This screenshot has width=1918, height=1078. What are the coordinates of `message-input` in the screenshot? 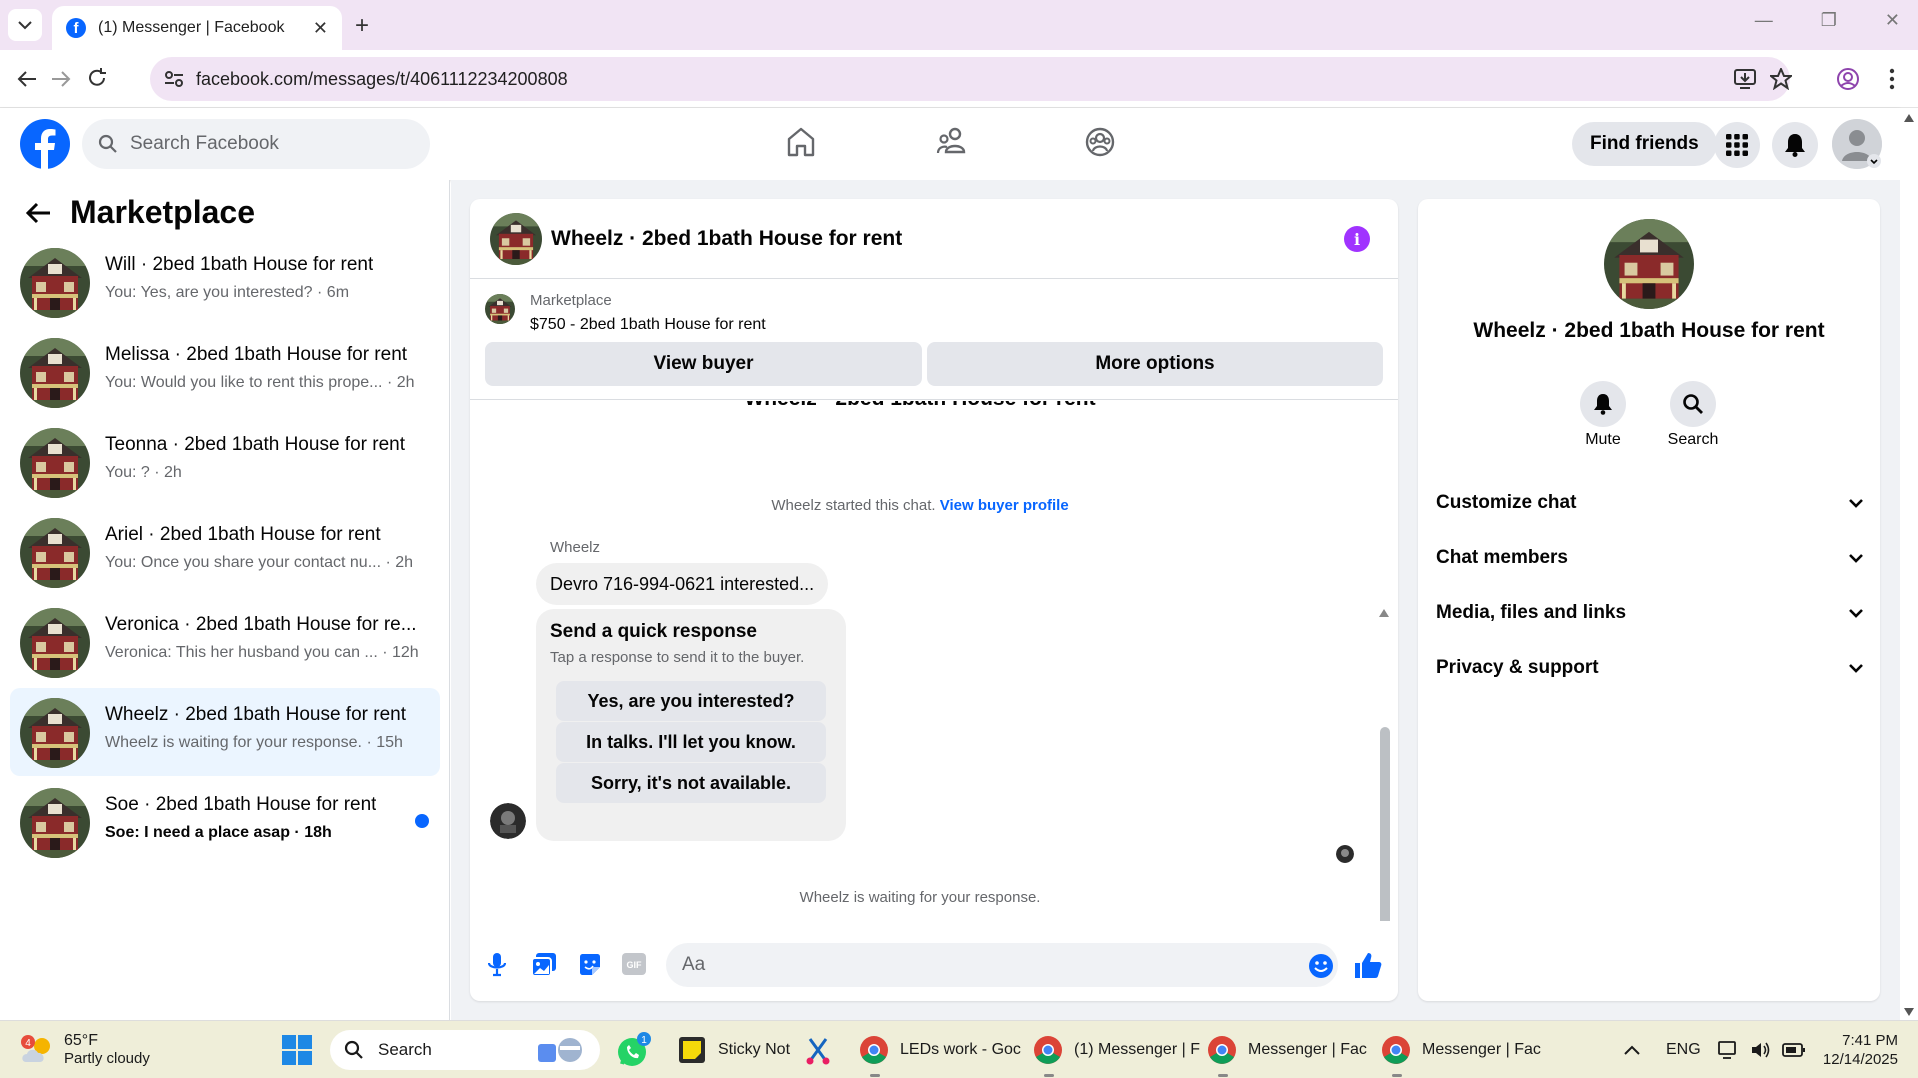 It's located at (1002, 965).